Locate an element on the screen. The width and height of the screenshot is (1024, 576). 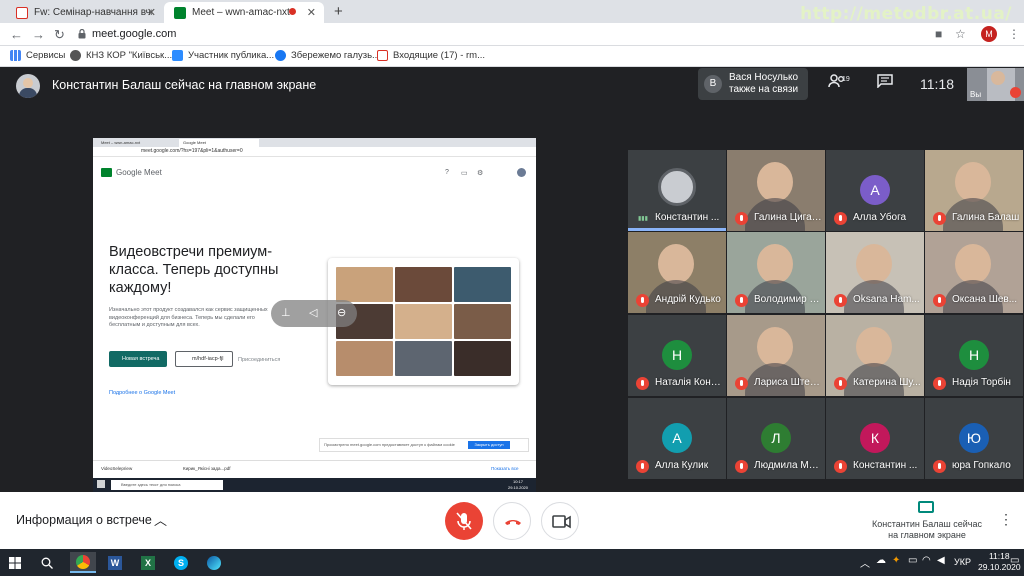
new-tab-button: + is located at coordinates (338, 11).